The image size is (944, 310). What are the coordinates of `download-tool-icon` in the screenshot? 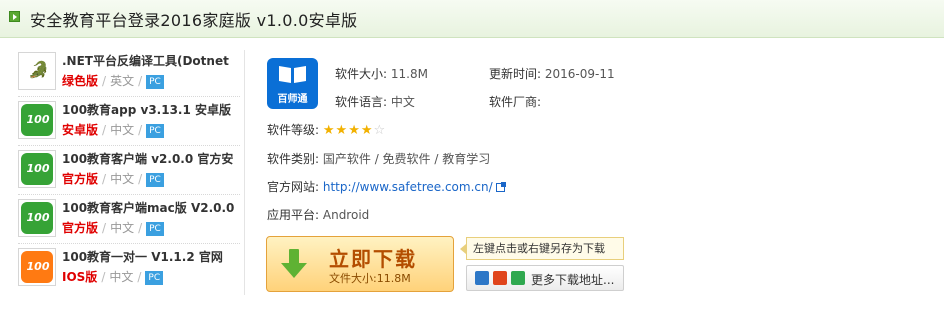 It's located at (500, 278).